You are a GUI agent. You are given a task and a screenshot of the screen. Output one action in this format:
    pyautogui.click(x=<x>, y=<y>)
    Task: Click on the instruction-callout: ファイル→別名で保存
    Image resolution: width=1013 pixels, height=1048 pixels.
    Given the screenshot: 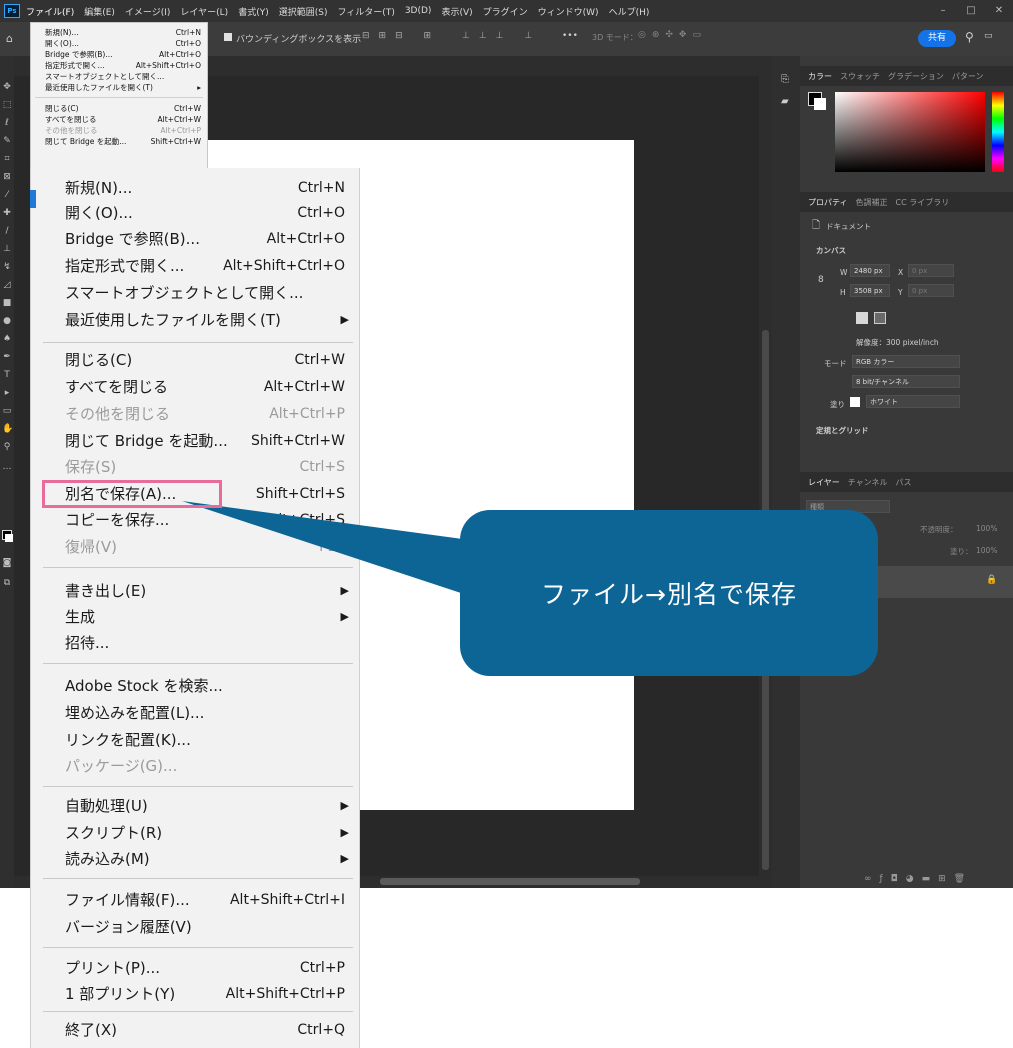 What is the action you would take?
    pyautogui.click(x=669, y=593)
    